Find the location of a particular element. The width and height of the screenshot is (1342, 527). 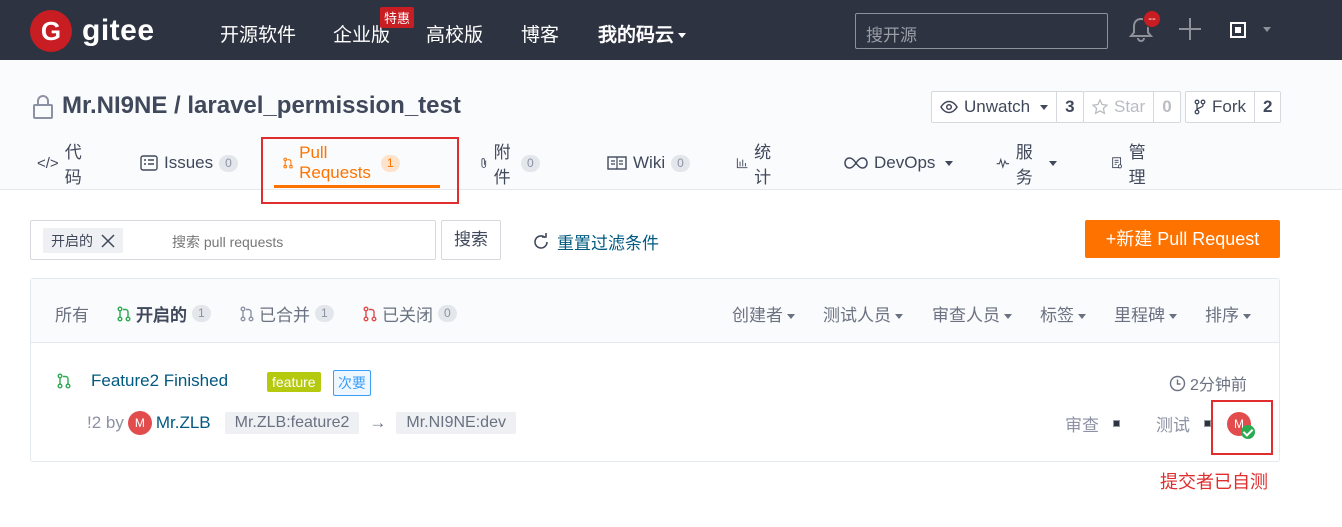

wiki-count: 0 is located at coordinates (680, 163).